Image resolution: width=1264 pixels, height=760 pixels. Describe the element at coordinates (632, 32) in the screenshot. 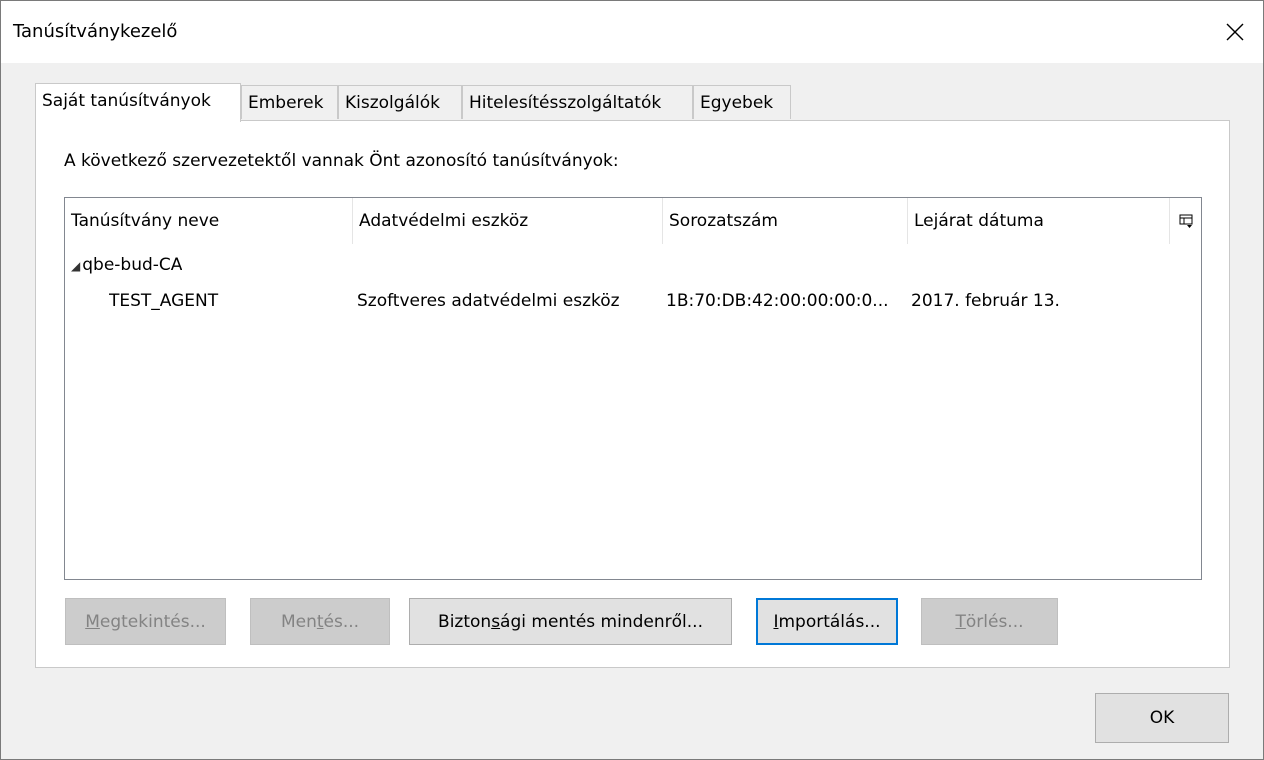

I see `title-bar: Tanúsítványkezelő` at that location.